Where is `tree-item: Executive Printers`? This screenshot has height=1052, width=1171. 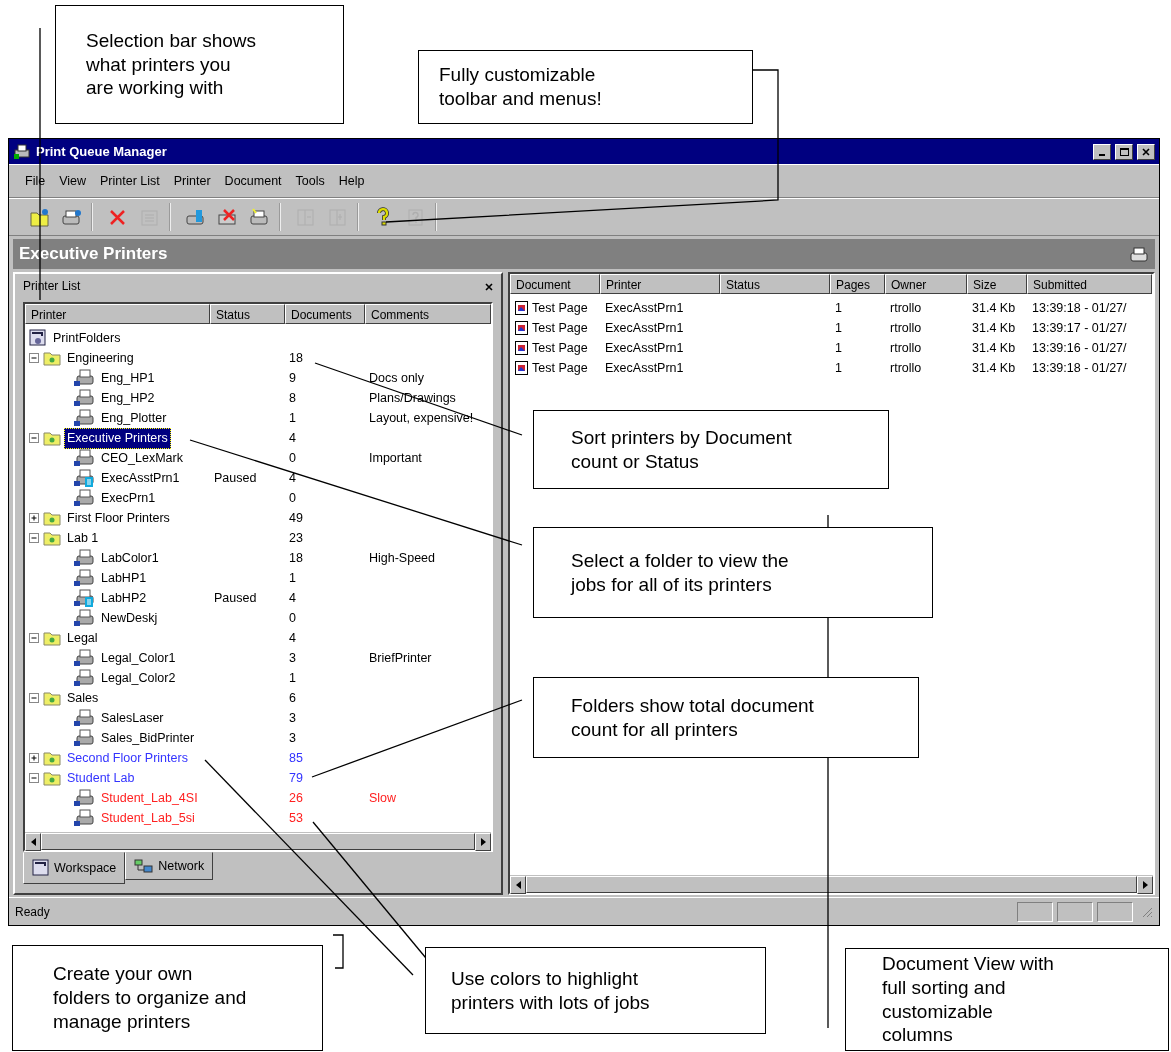 tree-item: Executive Printers is located at coordinates (117, 438).